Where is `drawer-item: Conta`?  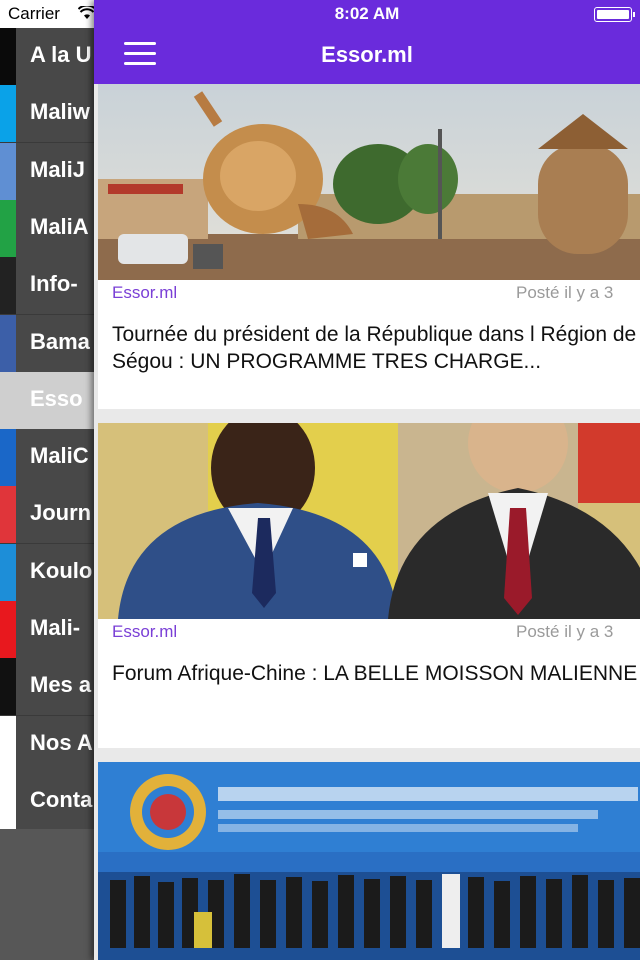 drawer-item: Conta is located at coordinates (48, 801).